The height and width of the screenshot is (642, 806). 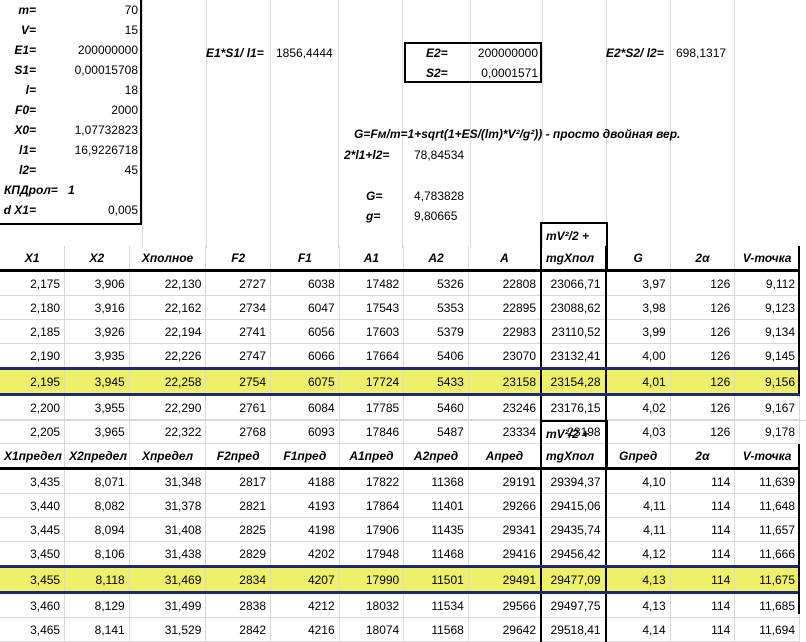 I want to click on column-header: A2, so click(x=436, y=259).